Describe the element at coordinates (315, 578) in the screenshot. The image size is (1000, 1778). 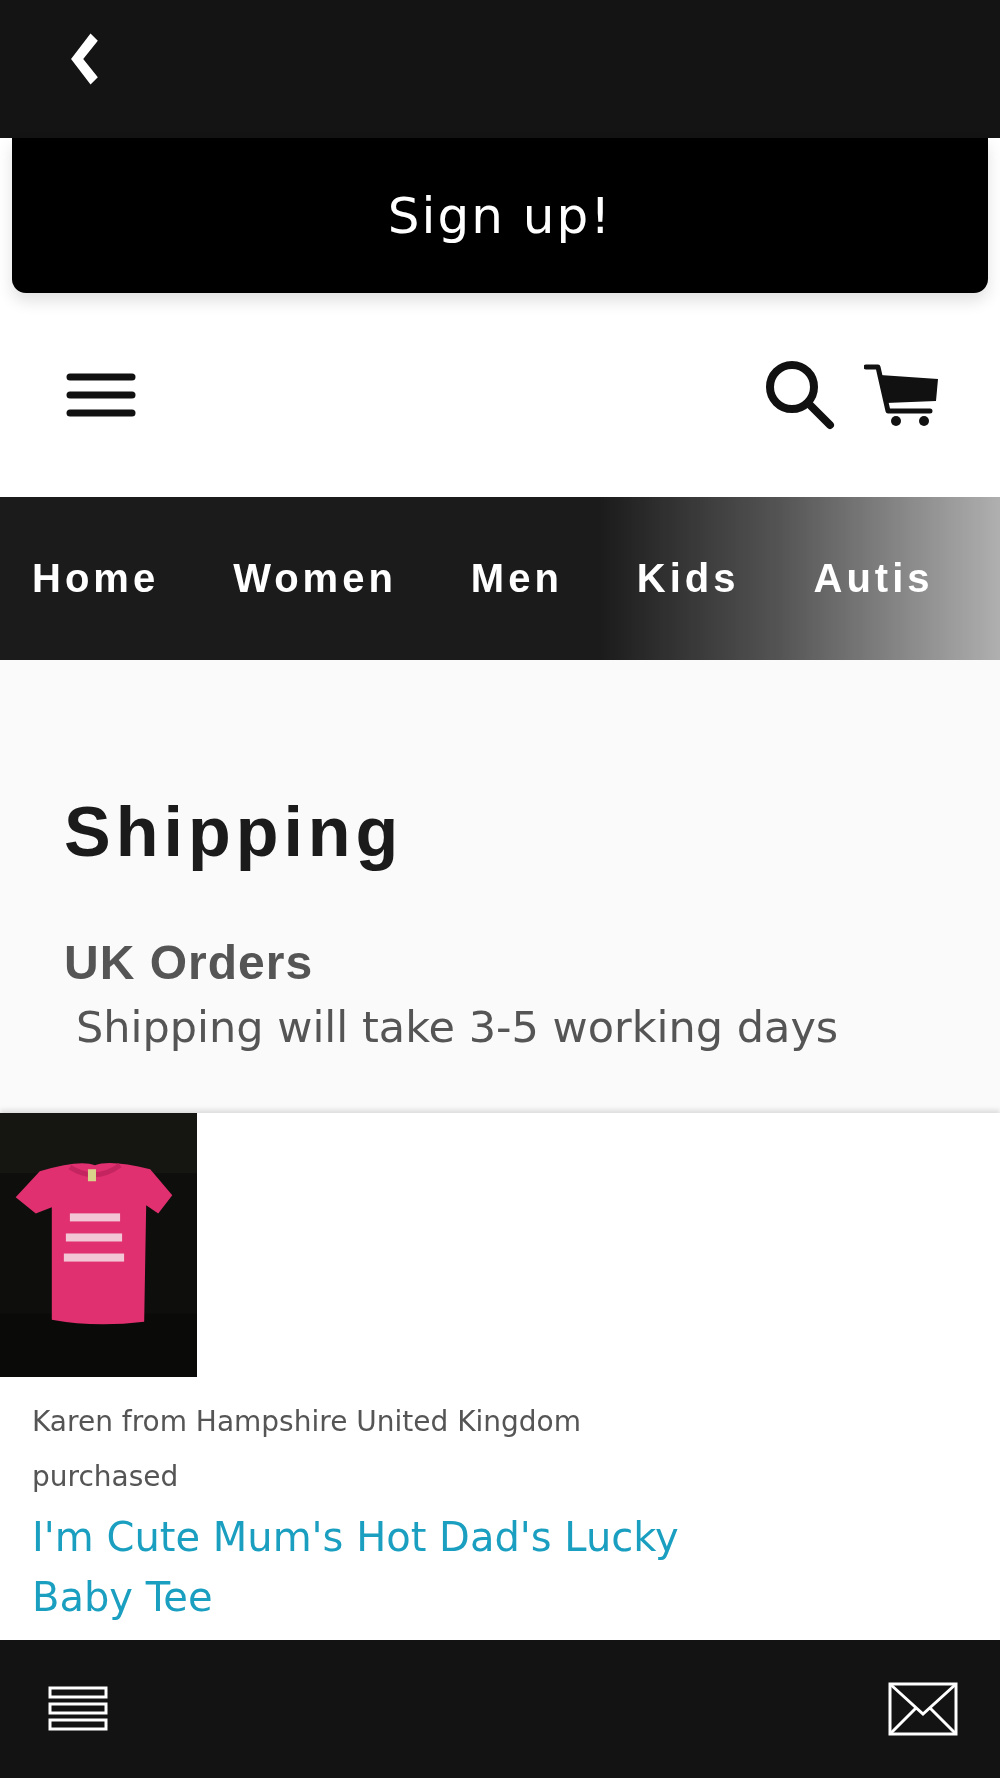
I see `nav-link: Women` at that location.